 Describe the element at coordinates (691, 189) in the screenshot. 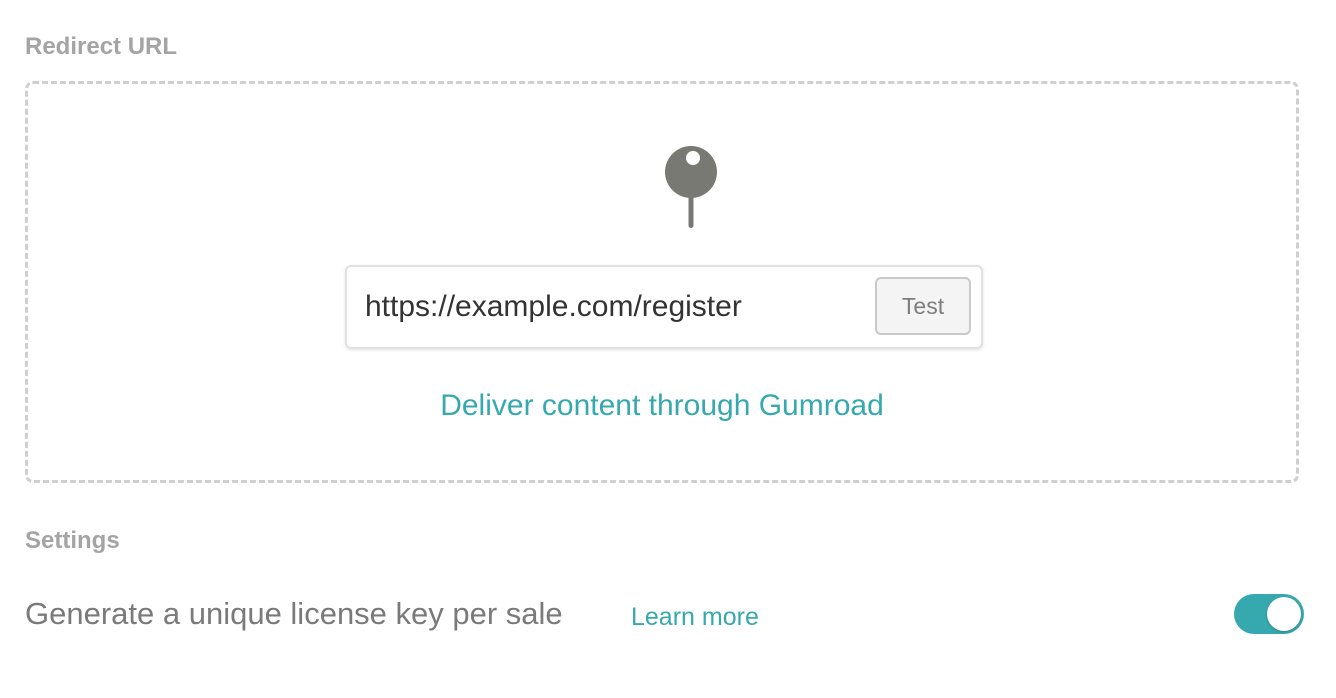

I see `pin-icon` at that location.